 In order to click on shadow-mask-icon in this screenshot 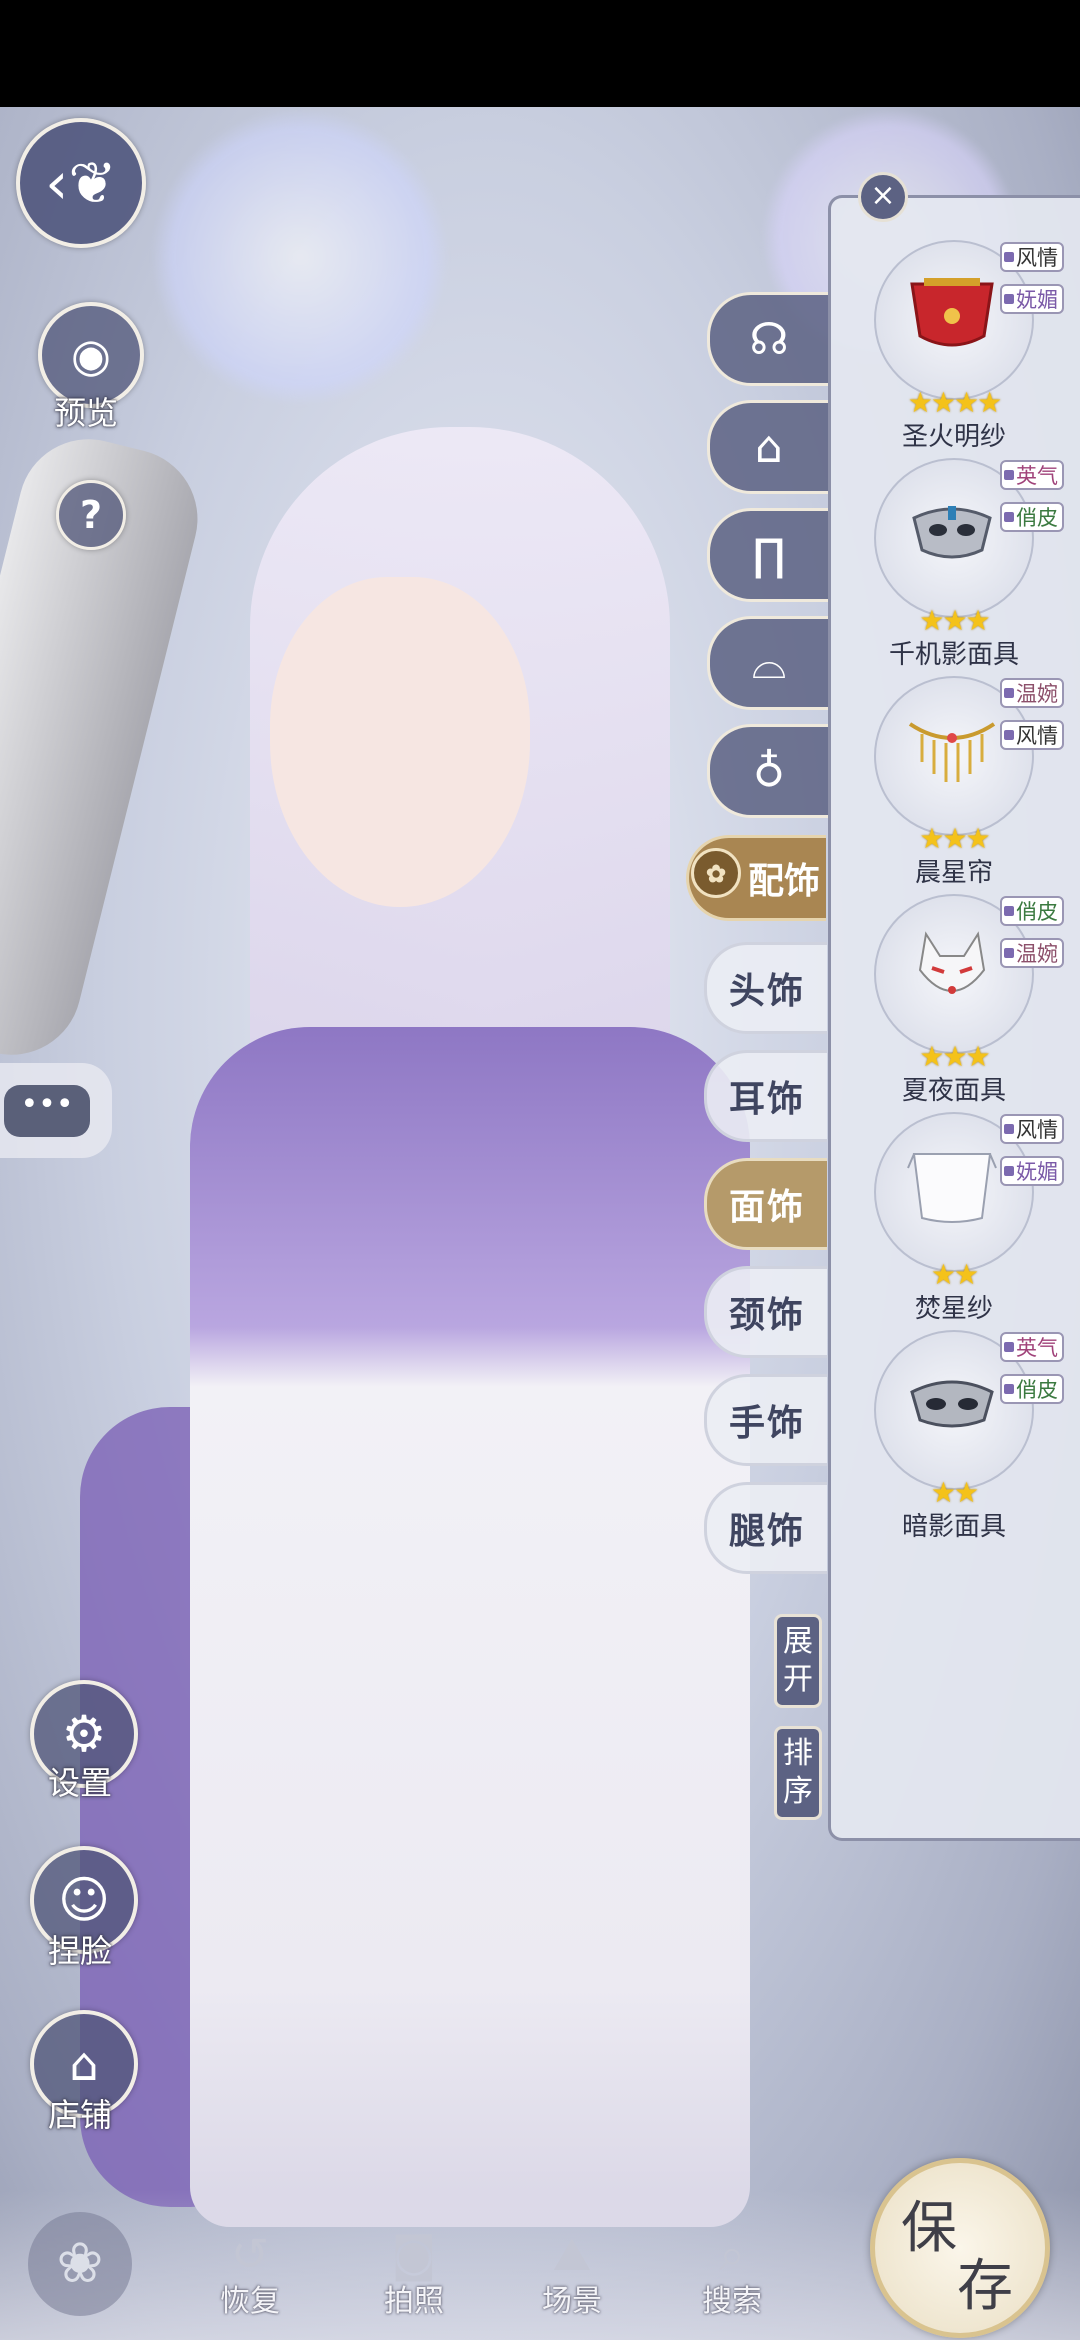, I will do `click(952, 1404)`.